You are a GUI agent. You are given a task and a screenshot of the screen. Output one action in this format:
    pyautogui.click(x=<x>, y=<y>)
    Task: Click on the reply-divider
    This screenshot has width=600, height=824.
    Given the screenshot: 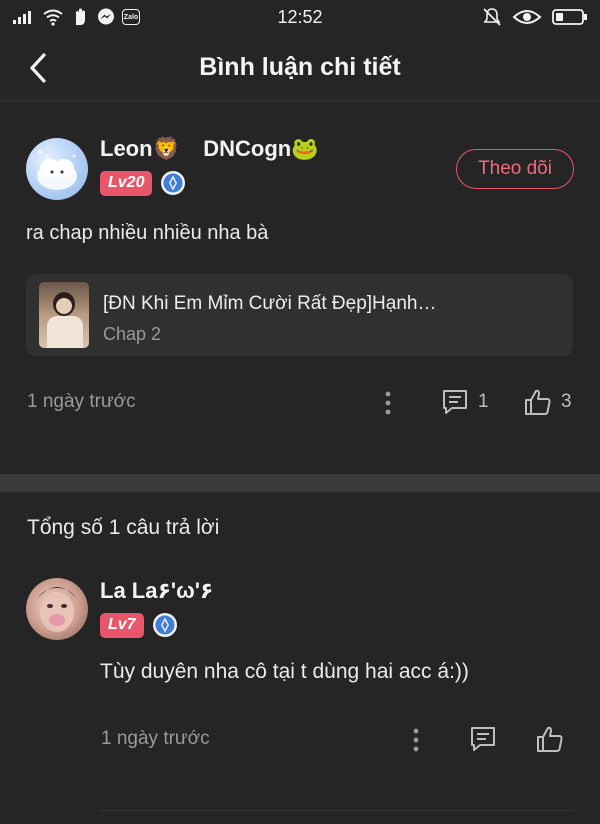 What is the action you would take?
    pyautogui.click(x=336, y=810)
    